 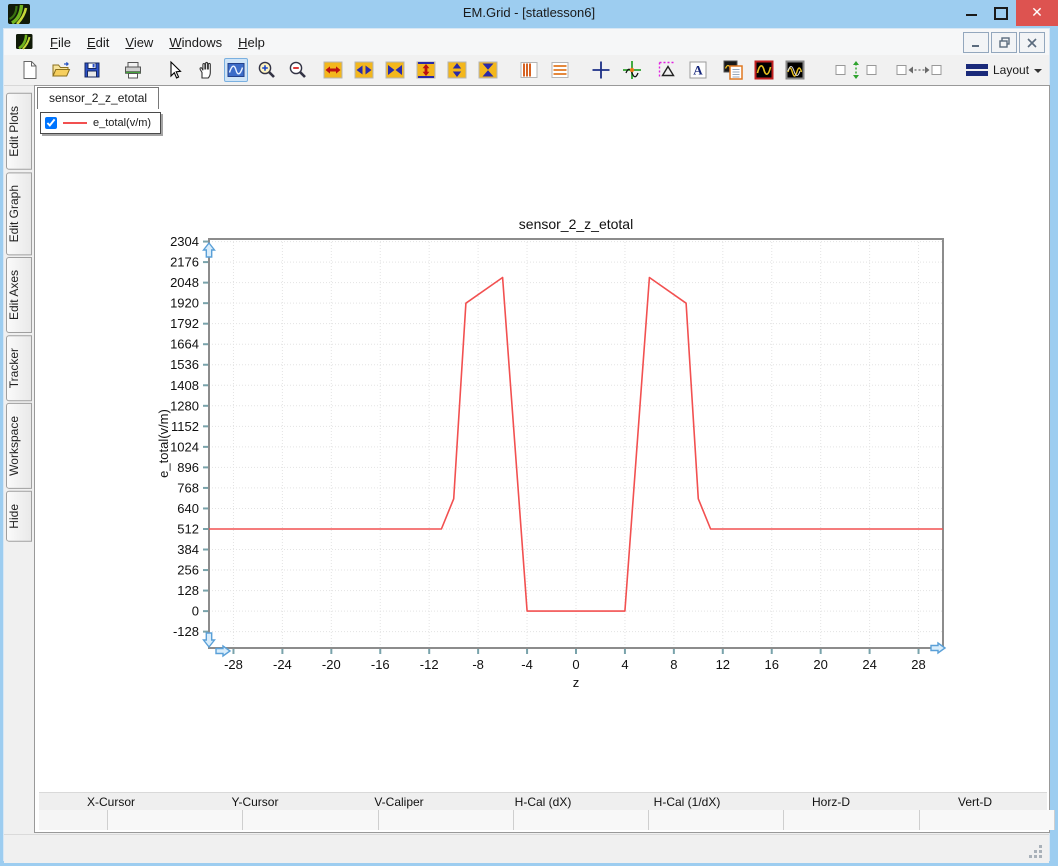 What do you see at coordinates (184, 446) in the screenshot?
I see `y-tick-label: 1024` at bounding box center [184, 446].